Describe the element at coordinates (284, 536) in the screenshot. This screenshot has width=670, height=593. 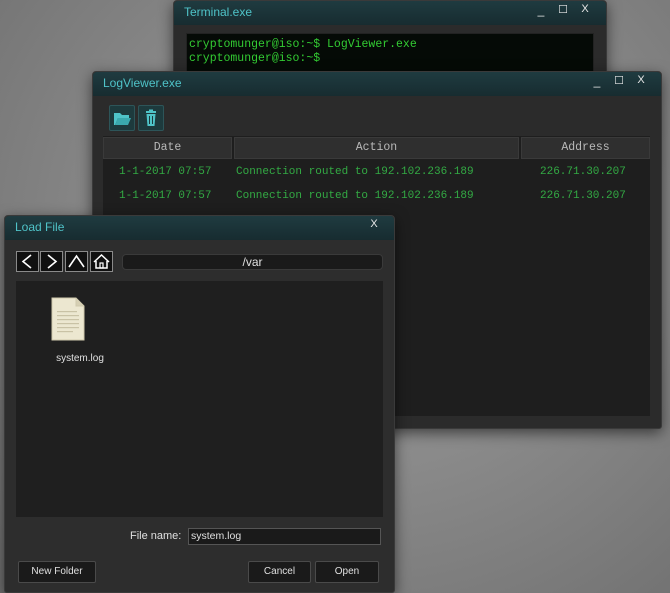
I see `file-name-input: system.log` at that location.